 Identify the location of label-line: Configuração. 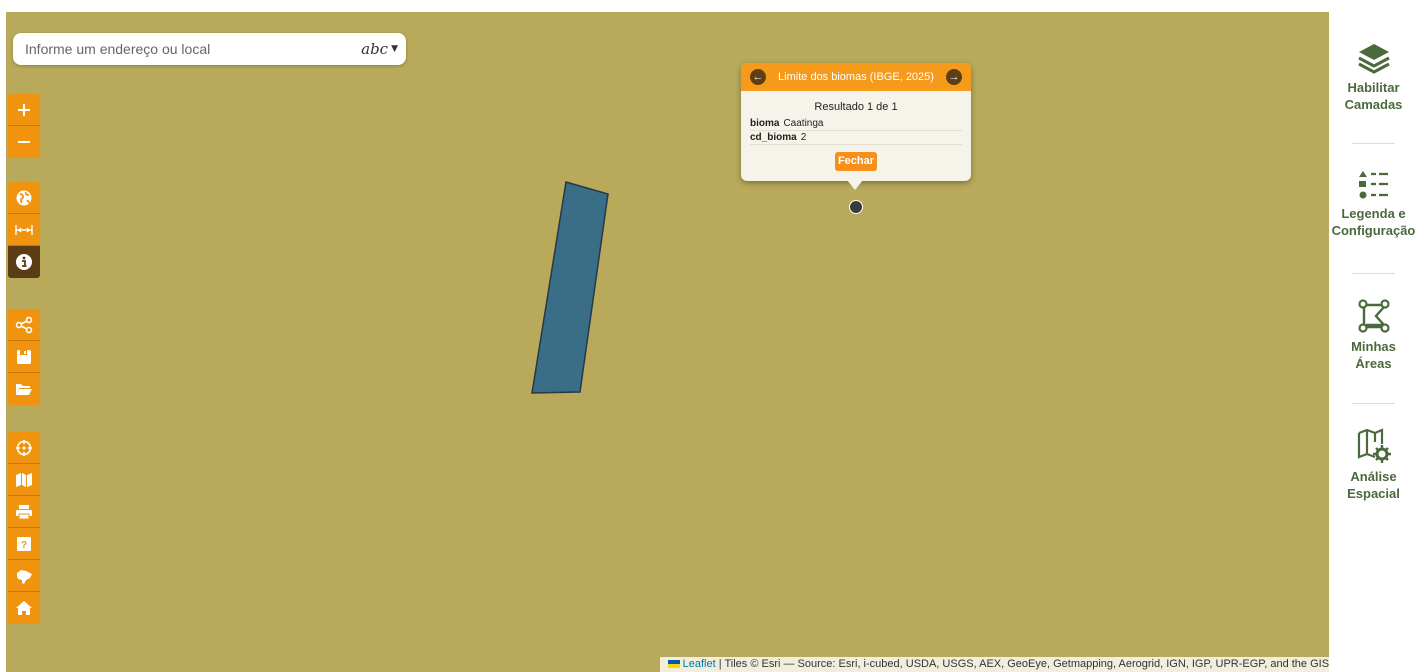
(1373, 230).